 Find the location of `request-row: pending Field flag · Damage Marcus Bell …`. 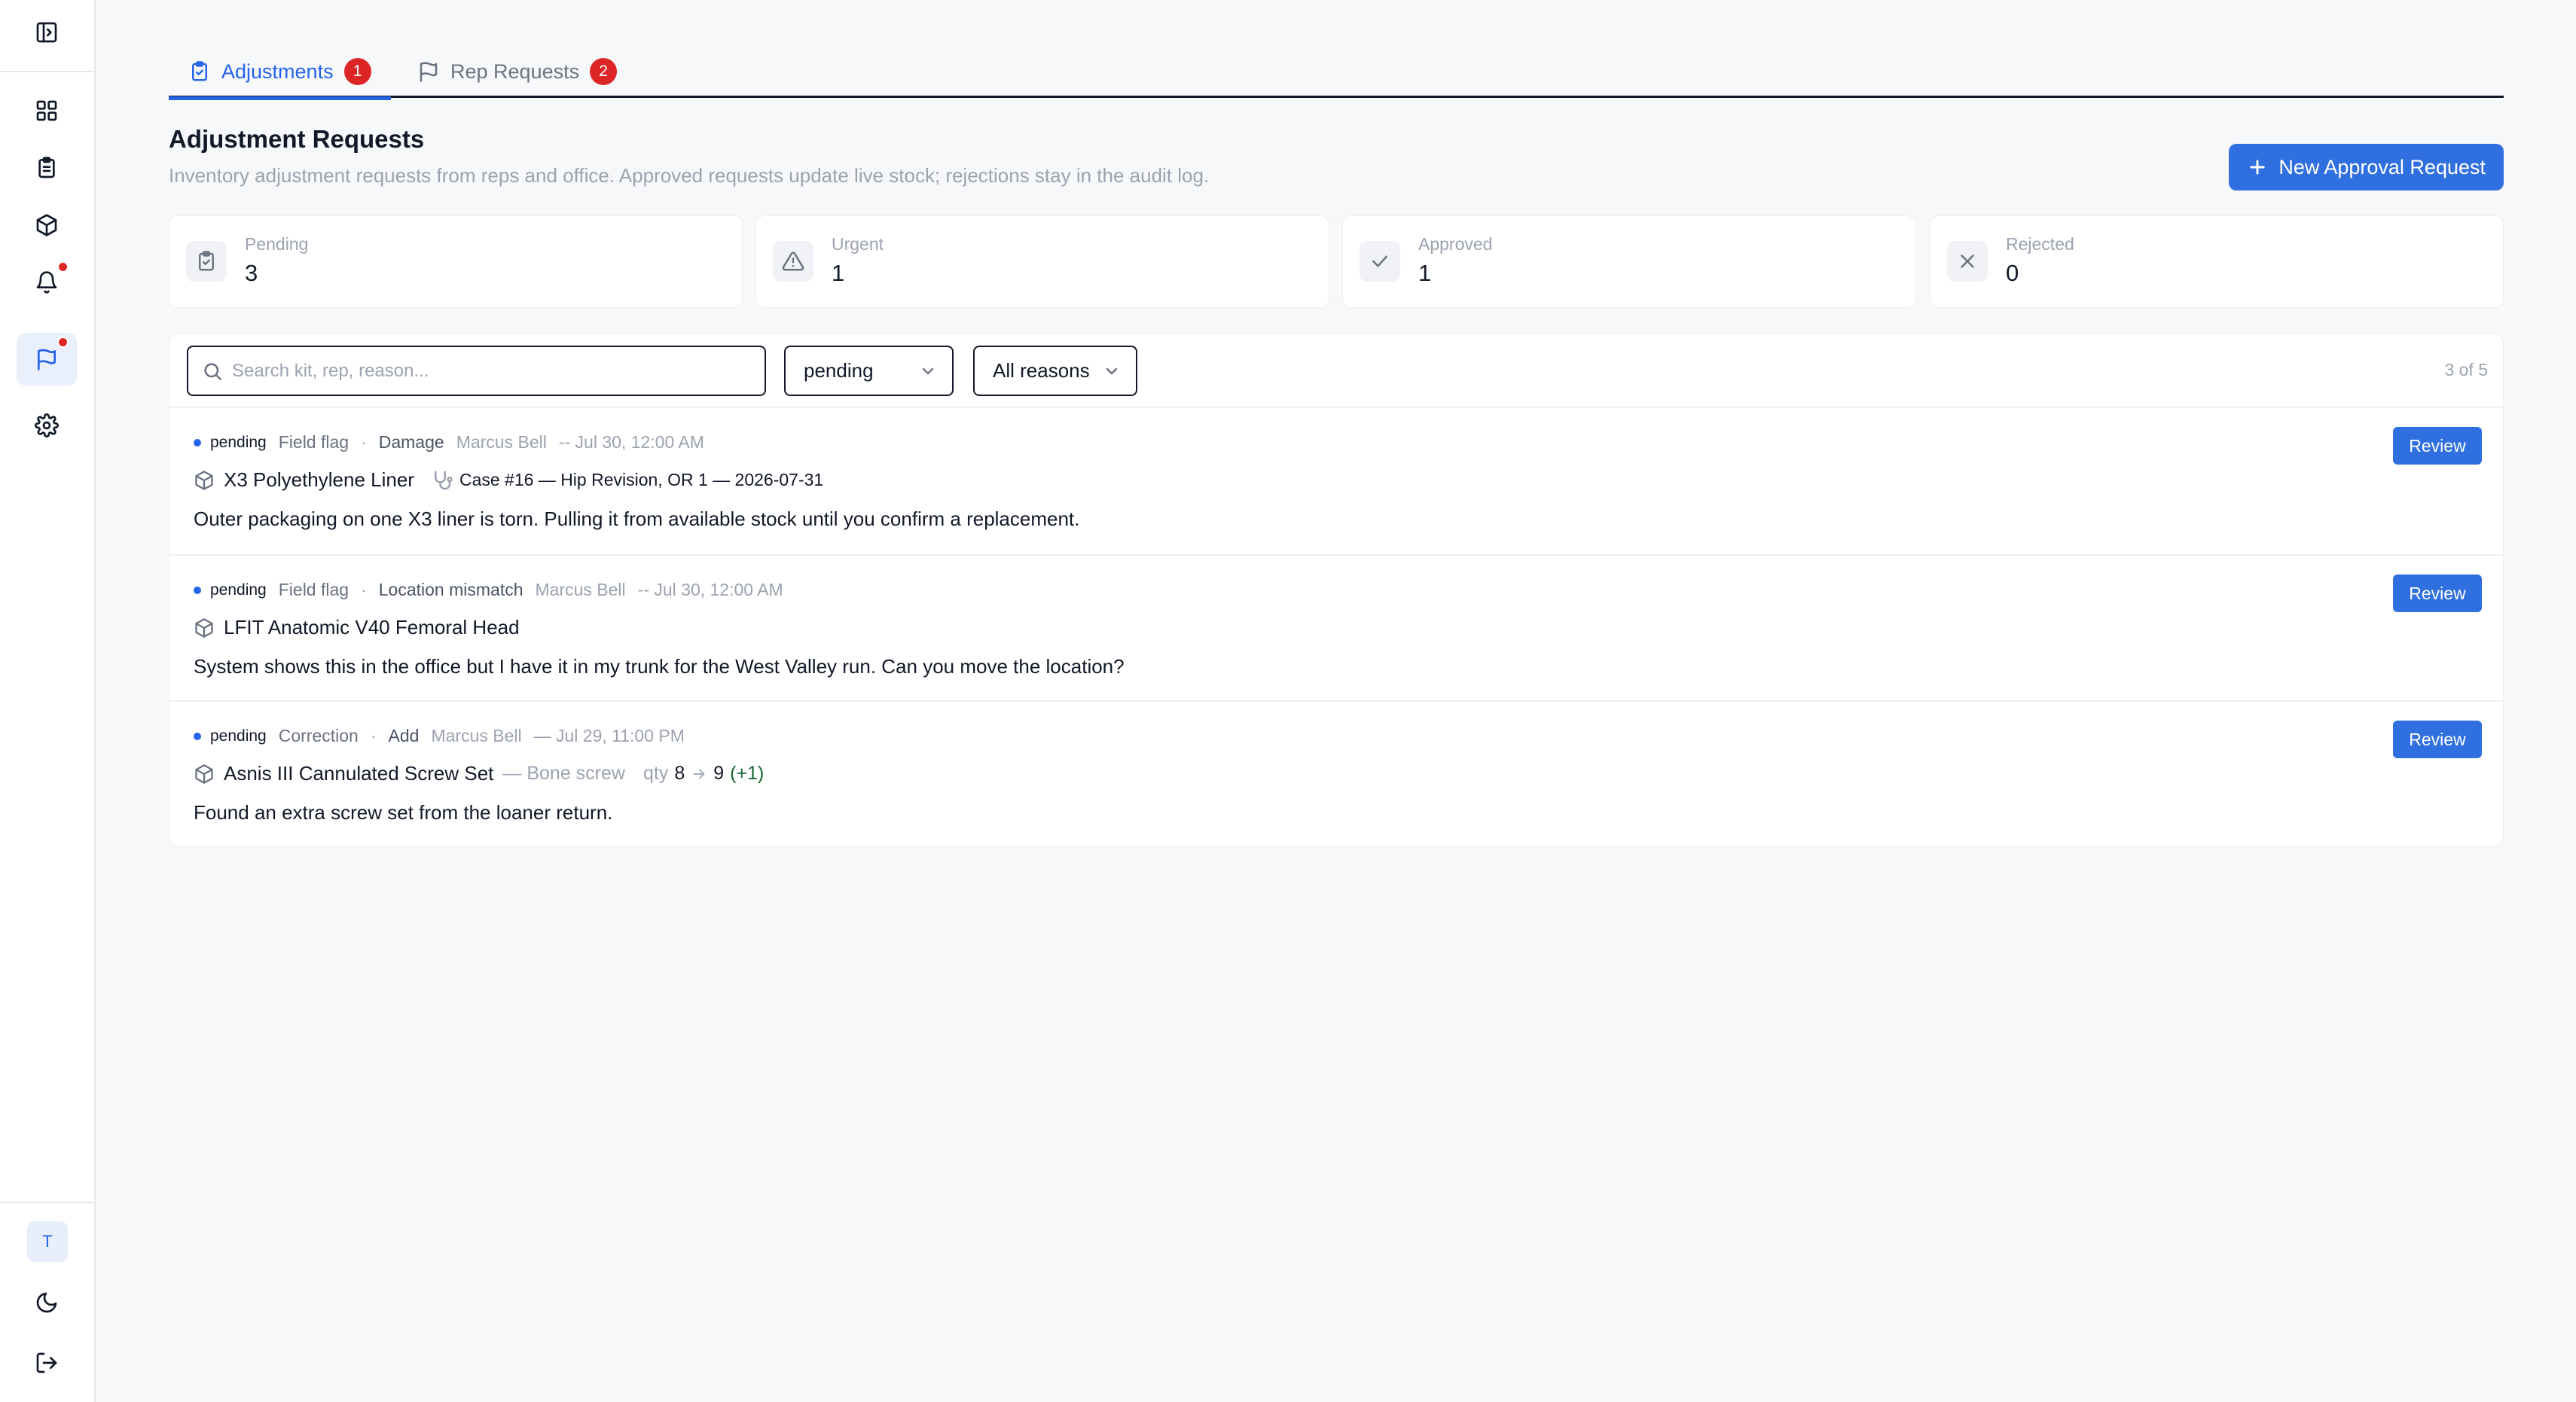

request-row: pending Field flag · Damage Marcus Bell … is located at coordinates (1336, 481).